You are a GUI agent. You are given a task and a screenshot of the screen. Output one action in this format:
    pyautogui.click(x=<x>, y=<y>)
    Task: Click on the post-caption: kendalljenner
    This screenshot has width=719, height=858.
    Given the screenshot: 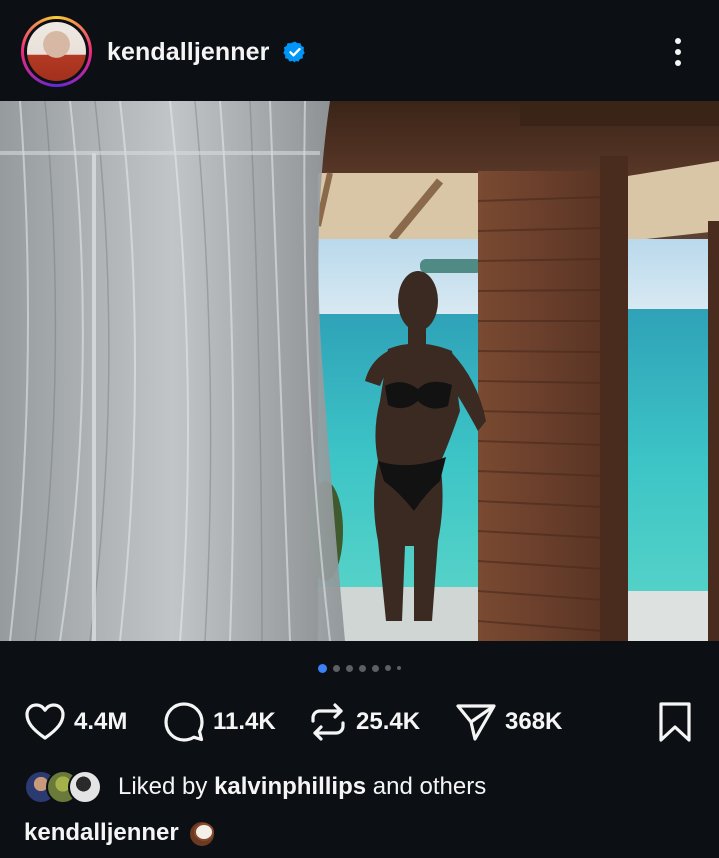 What is the action you would take?
    pyautogui.click(x=120, y=833)
    